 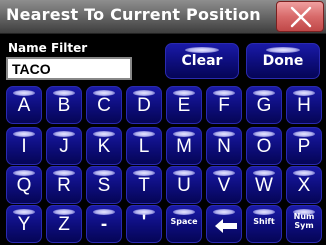 What do you see at coordinates (69, 68) in the screenshot?
I see `name-filter-input: TACO` at bounding box center [69, 68].